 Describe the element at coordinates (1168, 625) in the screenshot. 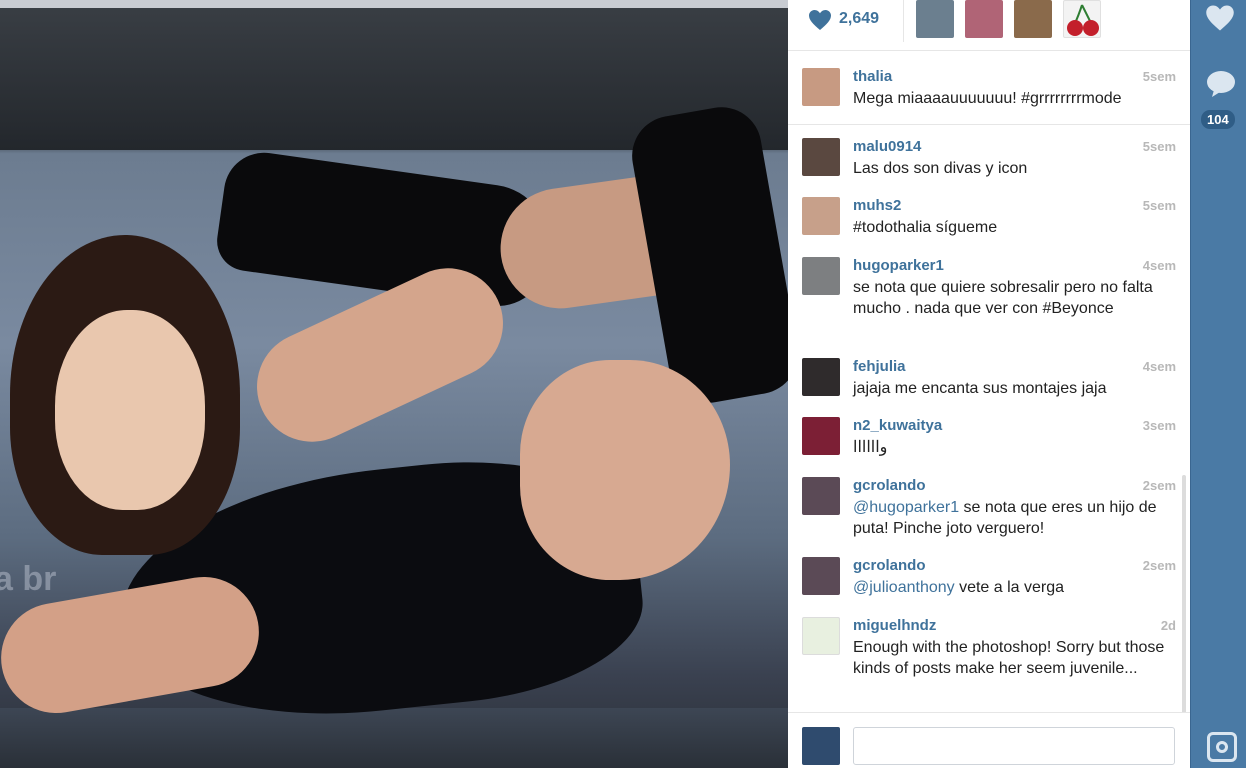

I see `comment-time: 2d` at that location.